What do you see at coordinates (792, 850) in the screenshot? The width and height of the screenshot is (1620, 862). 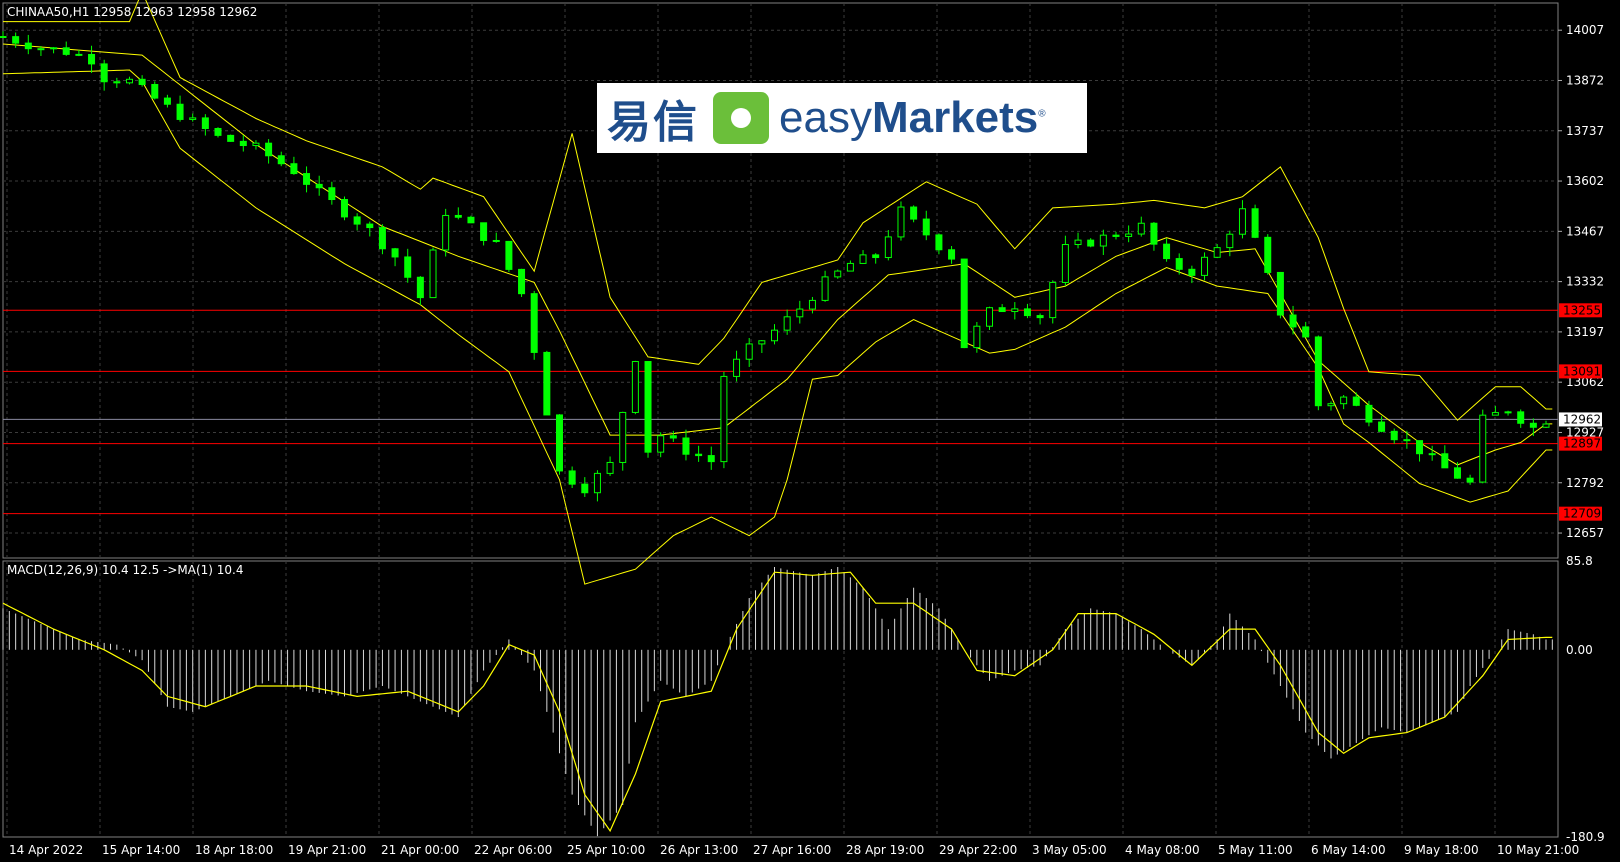 I see `time-axis-label: 27 Apr 16:00` at bounding box center [792, 850].